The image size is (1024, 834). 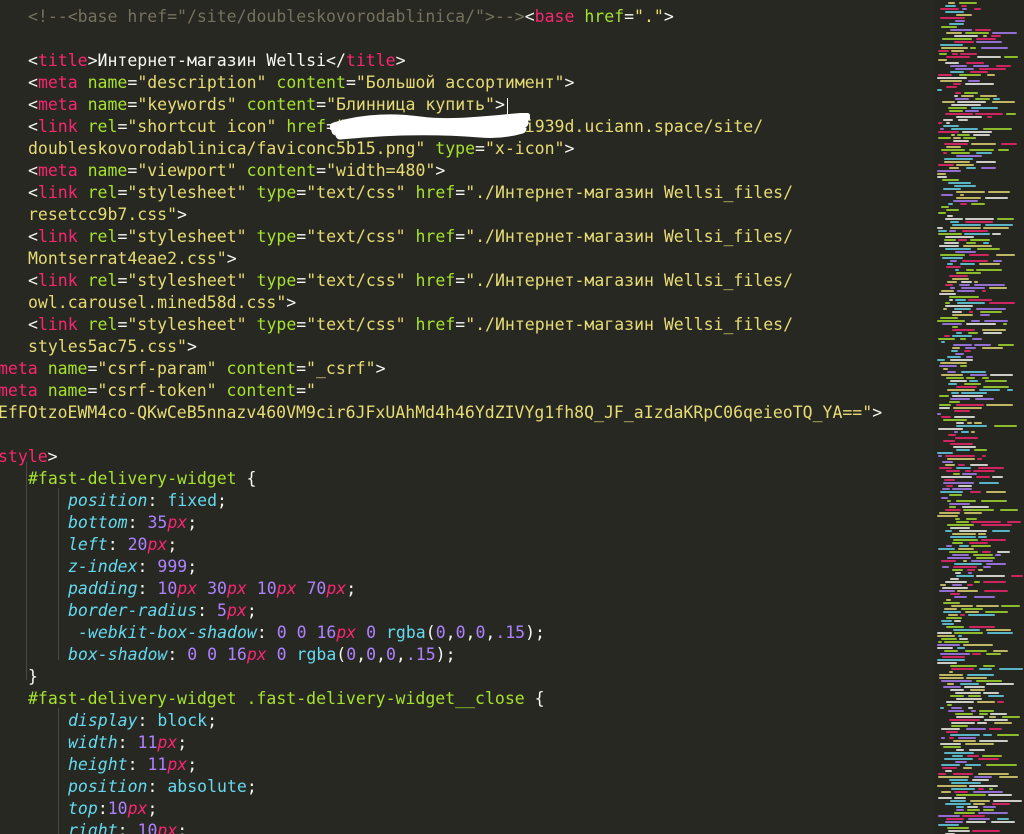 What do you see at coordinates (33, 677) in the screenshot?
I see `code-line: }` at bounding box center [33, 677].